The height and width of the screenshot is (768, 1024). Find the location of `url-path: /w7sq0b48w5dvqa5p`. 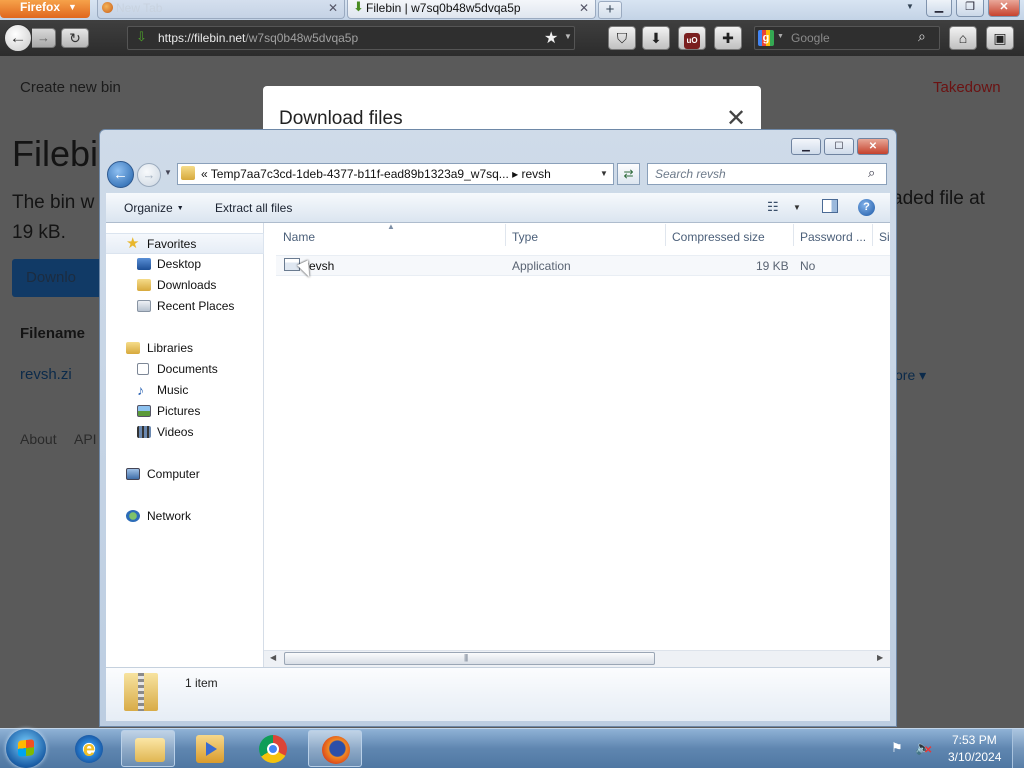

url-path: /w7sq0b48w5dvqa5p is located at coordinates (302, 38).